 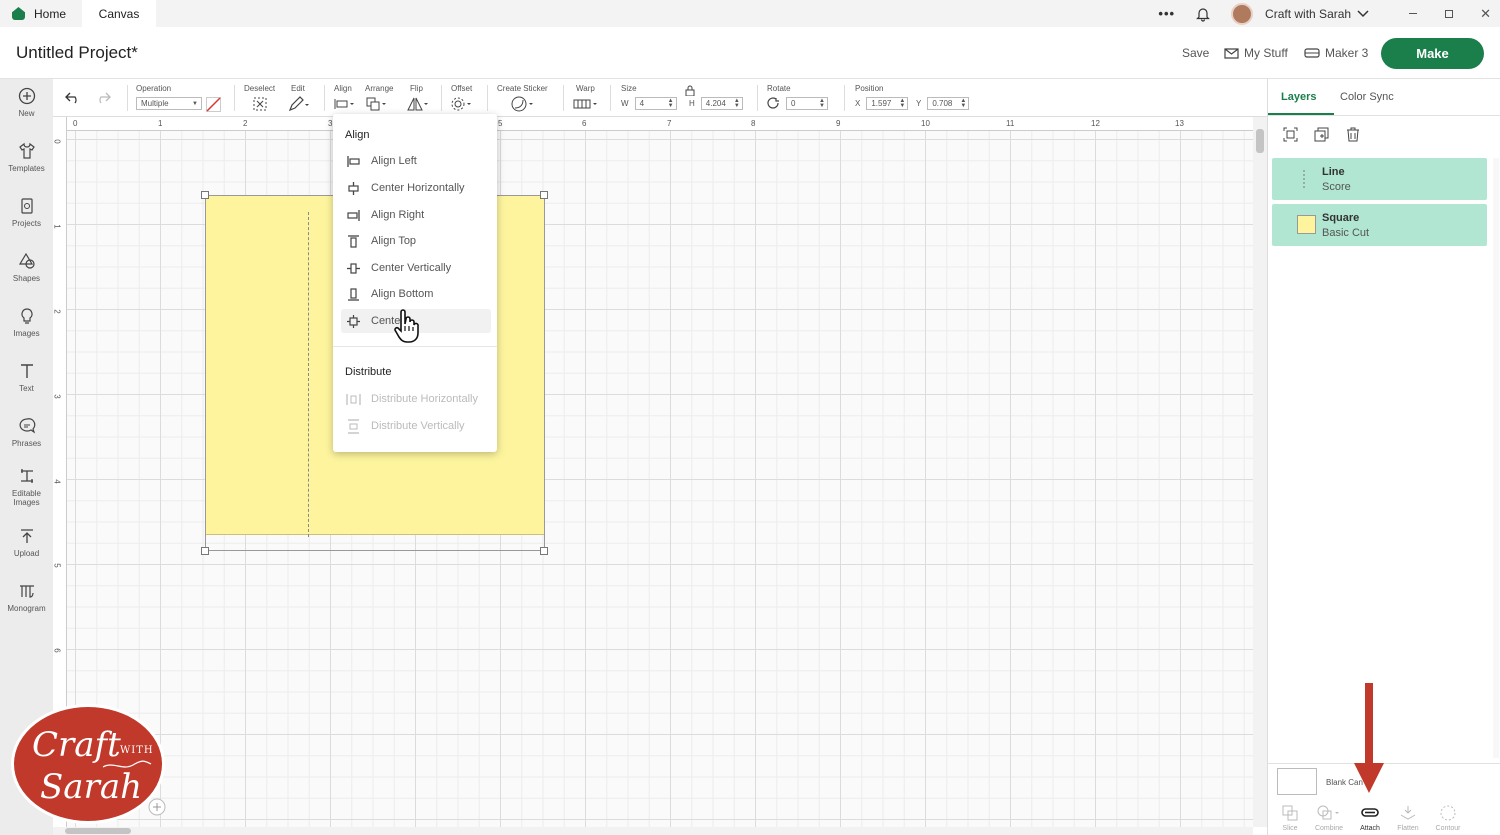 I want to click on sidebar-item-templates: Templates, so click(x=26, y=157).